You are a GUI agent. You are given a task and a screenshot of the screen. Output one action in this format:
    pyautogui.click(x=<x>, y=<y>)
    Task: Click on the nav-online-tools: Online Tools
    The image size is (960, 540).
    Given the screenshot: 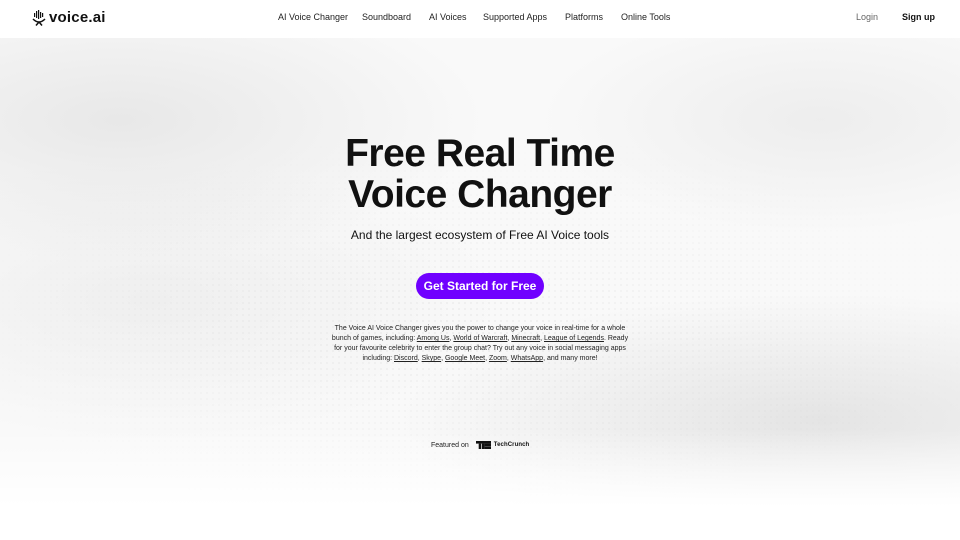 What is the action you would take?
    pyautogui.click(x=645, y=17)
    